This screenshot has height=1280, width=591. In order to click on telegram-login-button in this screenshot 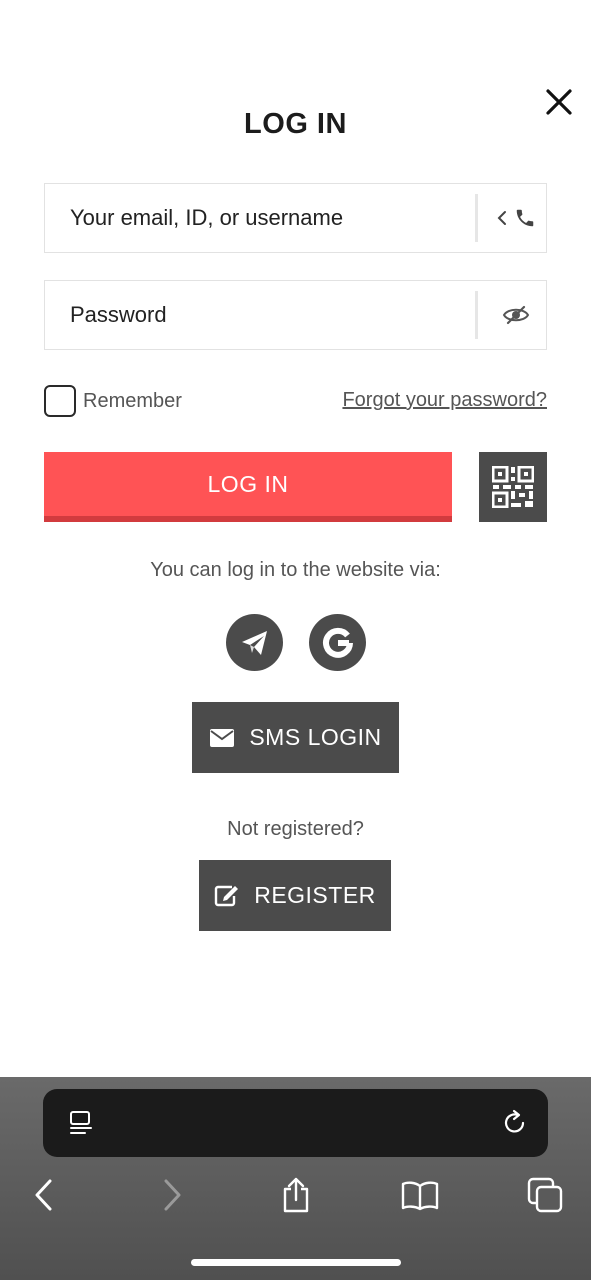, I will do `click(254, 642)`.